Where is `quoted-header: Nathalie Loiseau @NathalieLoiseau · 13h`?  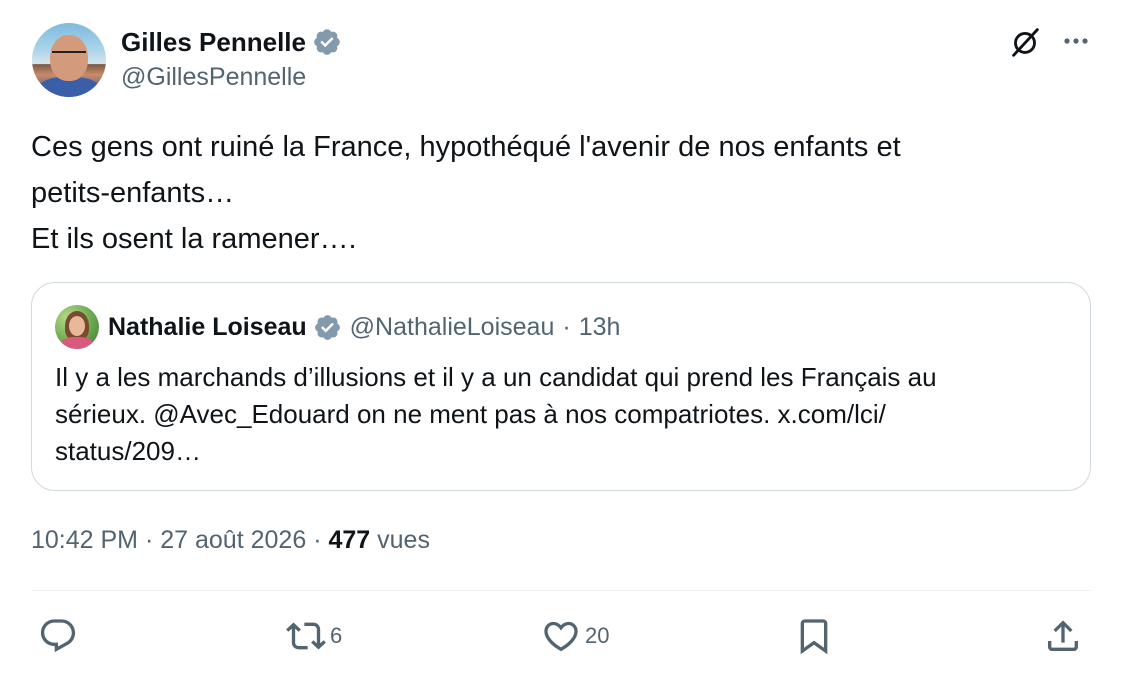 quoted-header: Nathalie Loiseau @NathalieLoiseau · 13h is located at coordinates (364, 327).